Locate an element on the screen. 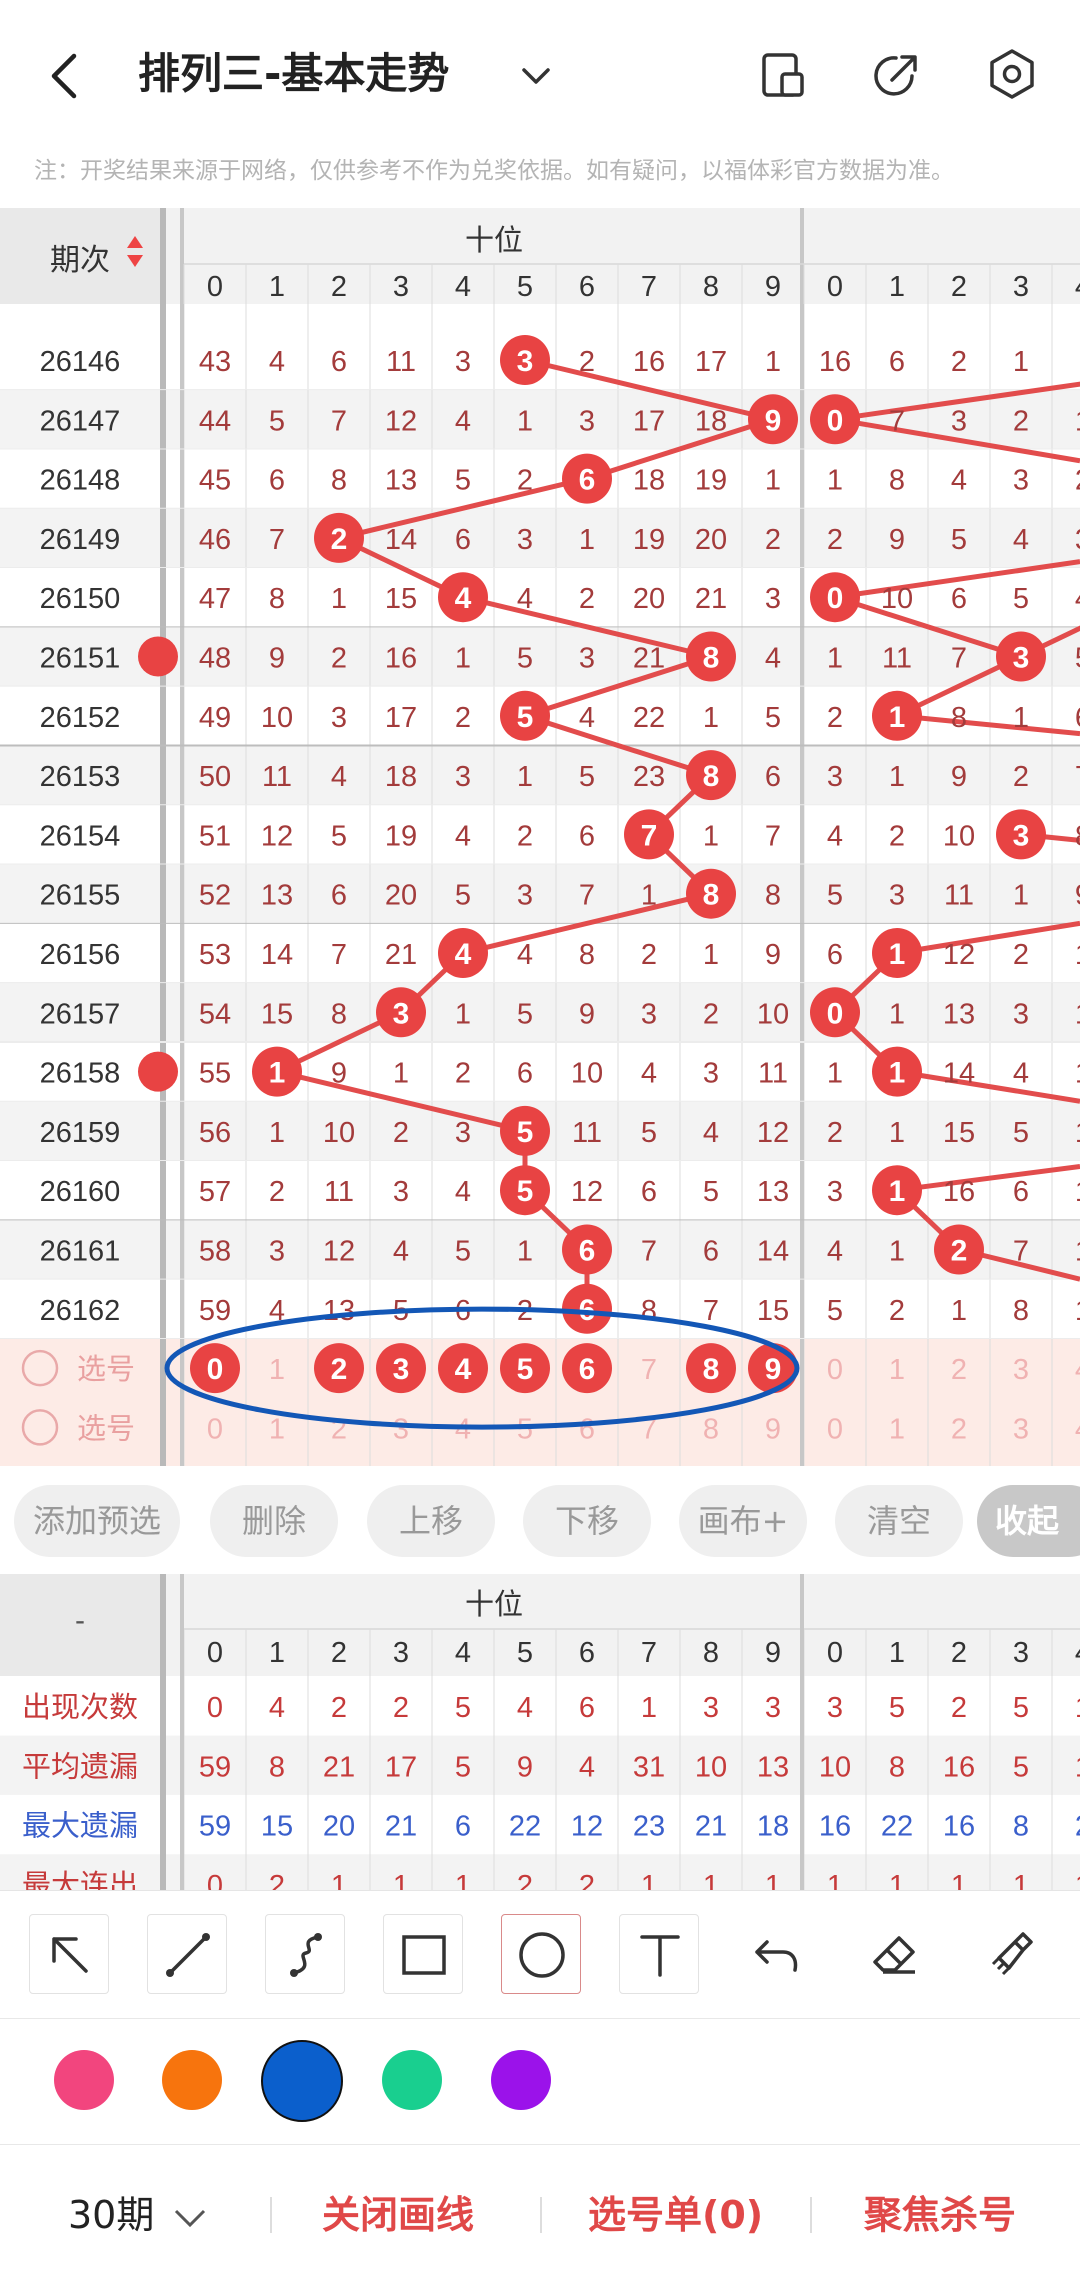  stat-value: 6 is located at coordinates (463, 1827).